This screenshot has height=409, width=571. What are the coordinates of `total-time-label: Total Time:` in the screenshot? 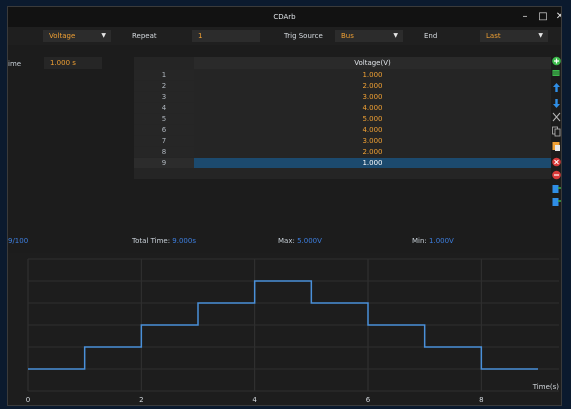 It's located at (151, 241).